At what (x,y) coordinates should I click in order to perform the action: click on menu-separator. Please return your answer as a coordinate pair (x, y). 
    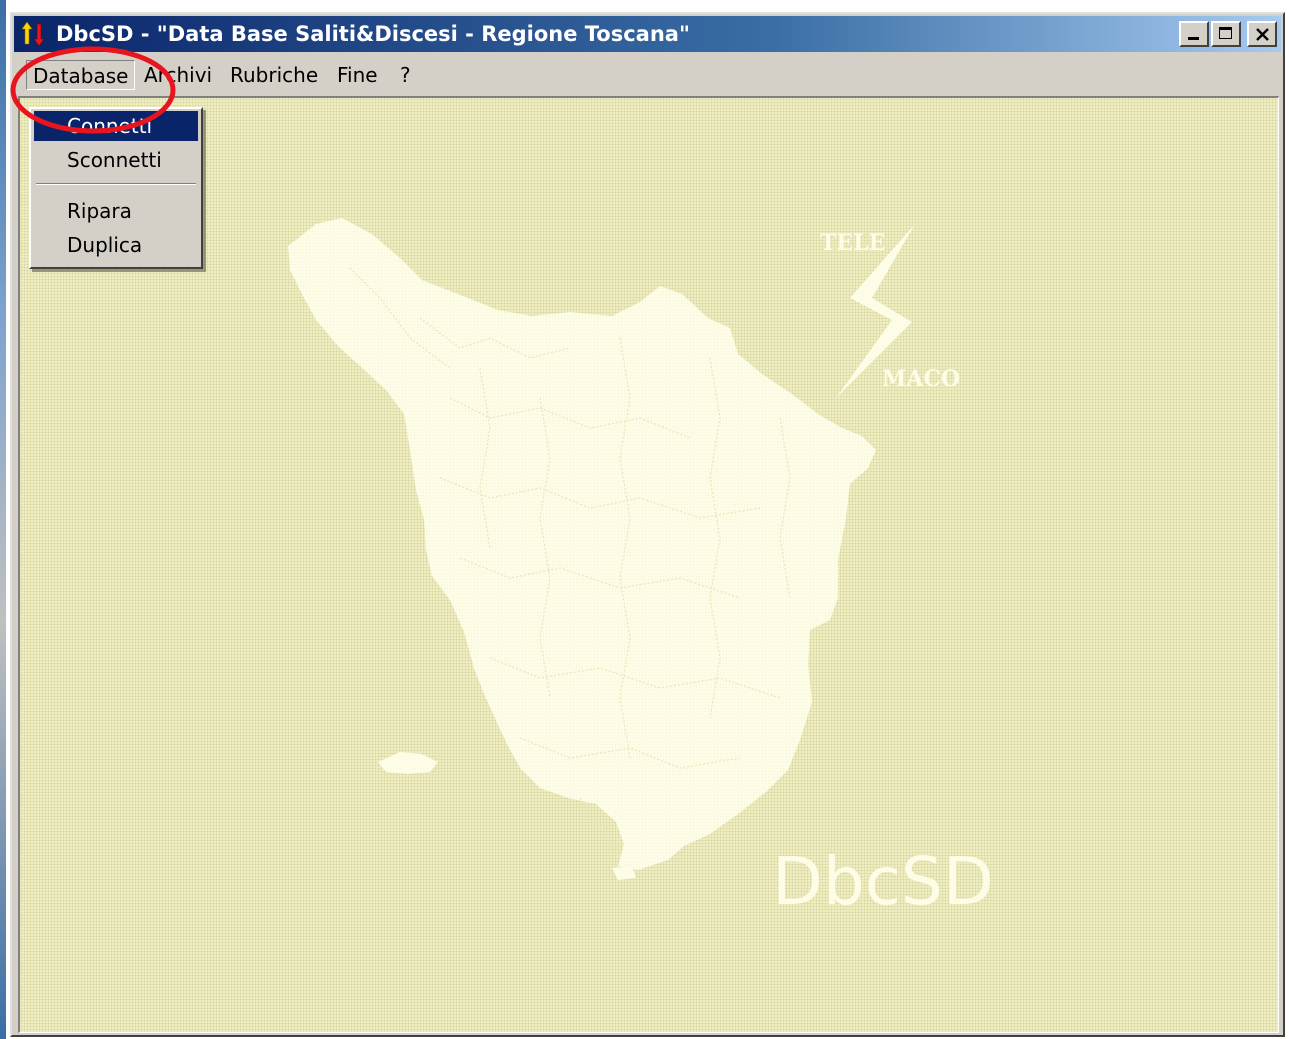
    Looking at the image, I should click on (116, 184).